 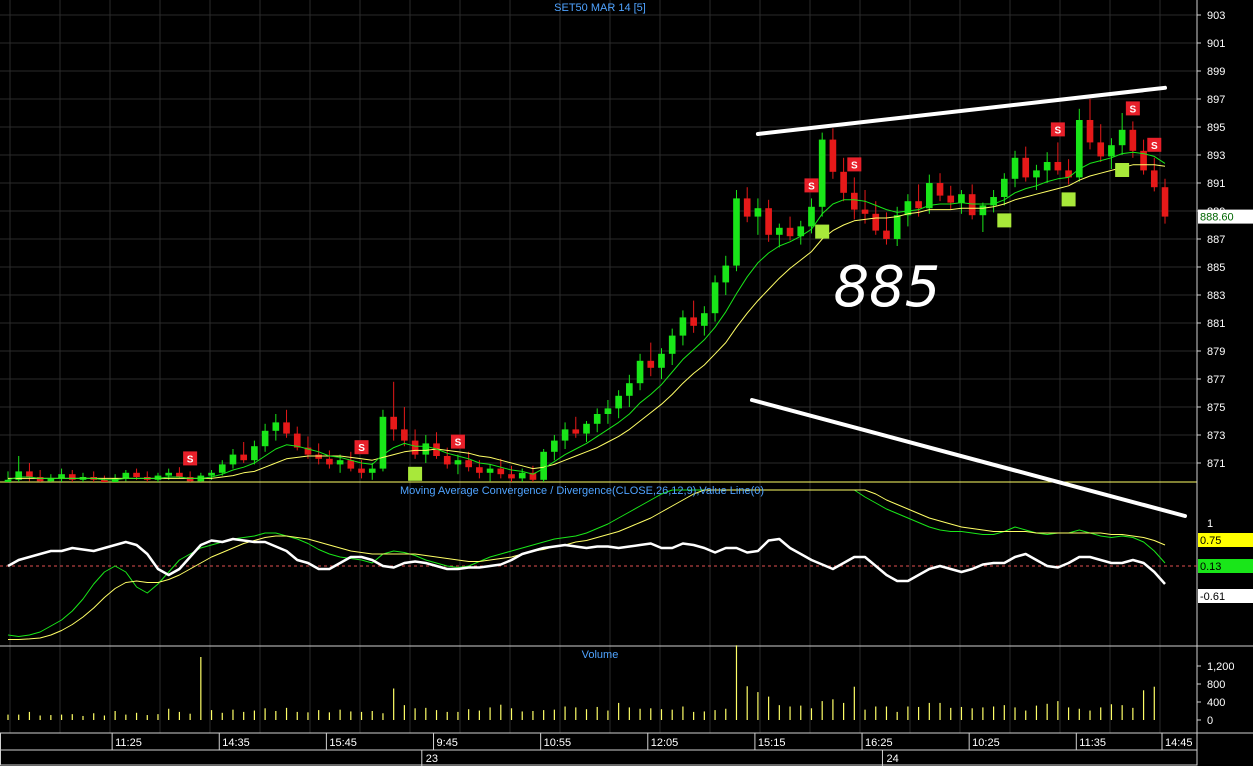 I want to click on volume-tick-label: 800, so click(x=1216, y=685).